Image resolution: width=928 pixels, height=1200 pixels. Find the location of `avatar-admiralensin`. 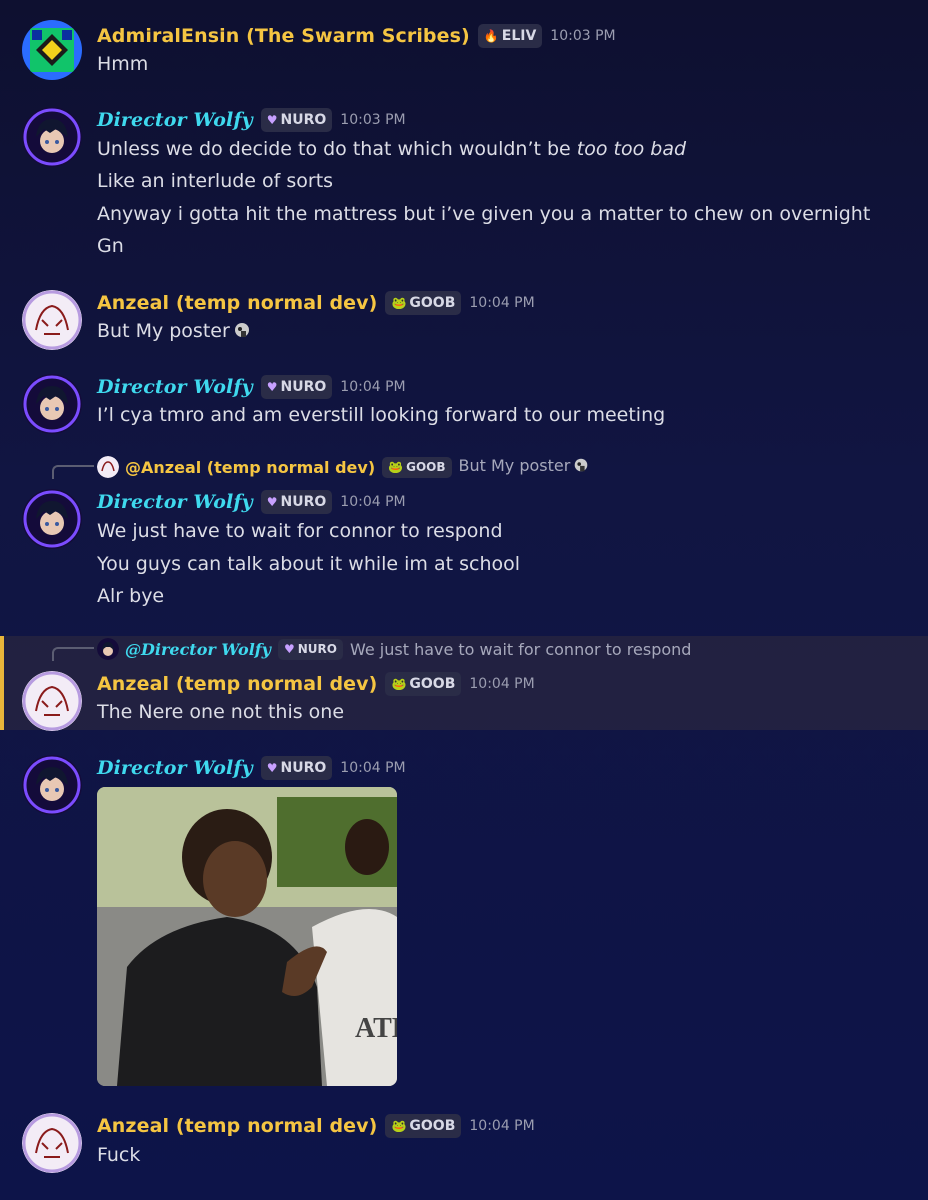

avatar-admiralensin is located at coordinates (52, 50).